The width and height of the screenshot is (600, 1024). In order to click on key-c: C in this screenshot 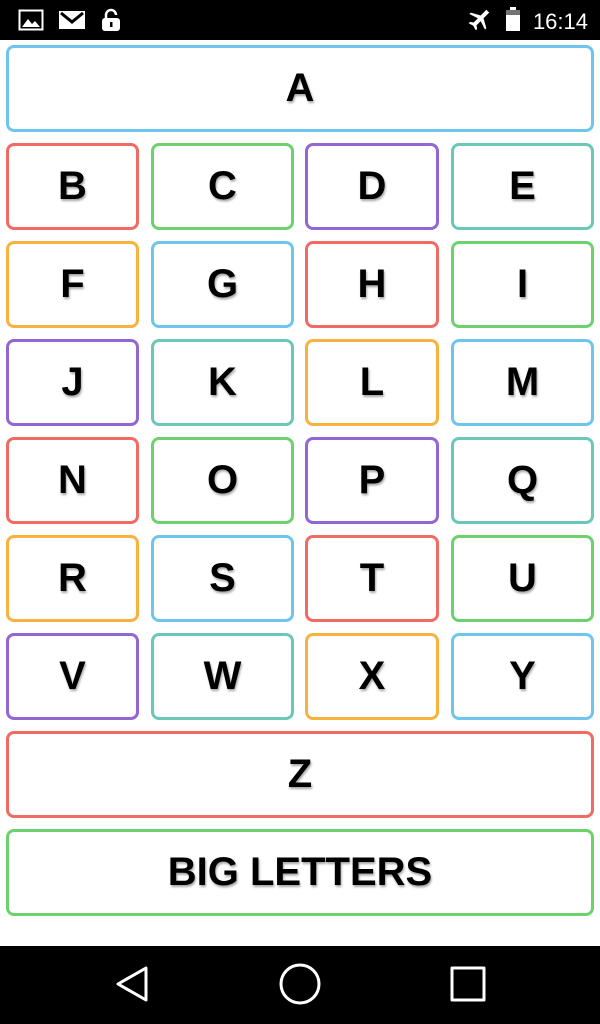, I will do `click(222, 186)`.